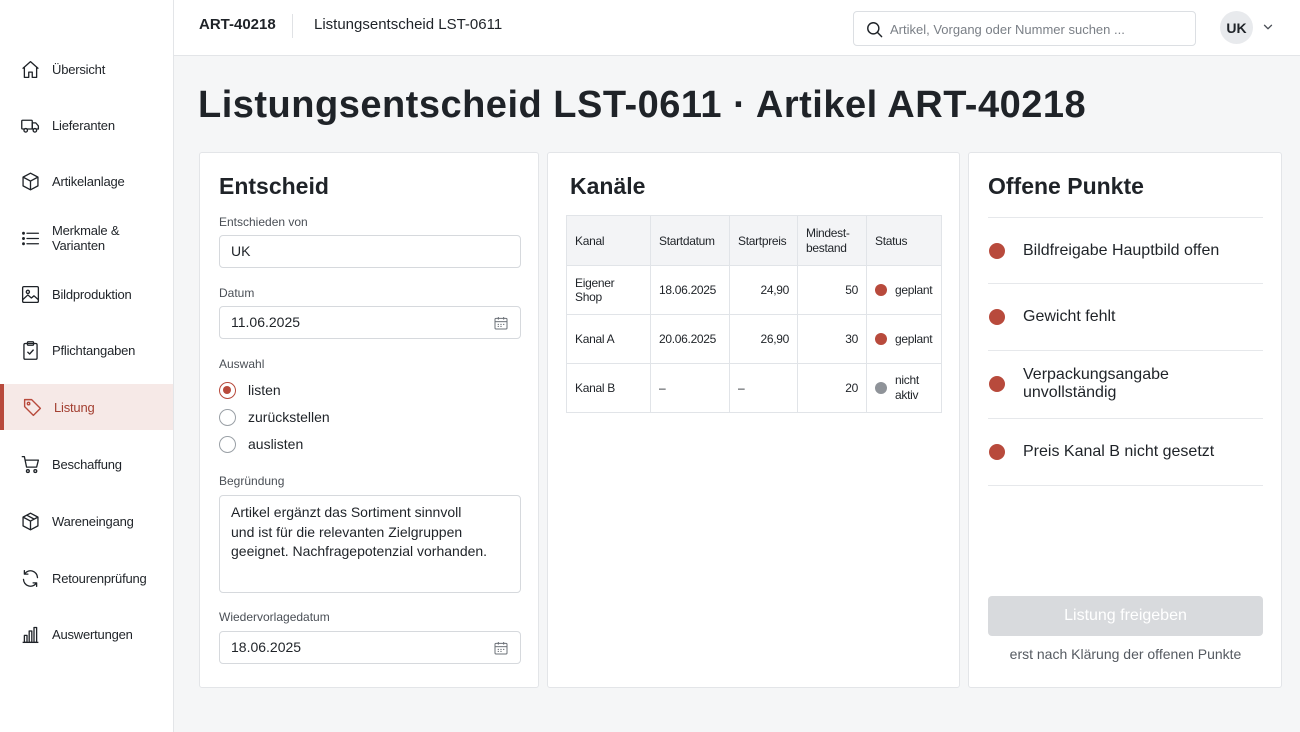 Image resolution: width=1300 pixels, height=732 pixels. What do you see at coordinates (237, 24) in the screenshot?
I see `breadcrumb-article-id: ART-40218` at bounding box center [237, 24].